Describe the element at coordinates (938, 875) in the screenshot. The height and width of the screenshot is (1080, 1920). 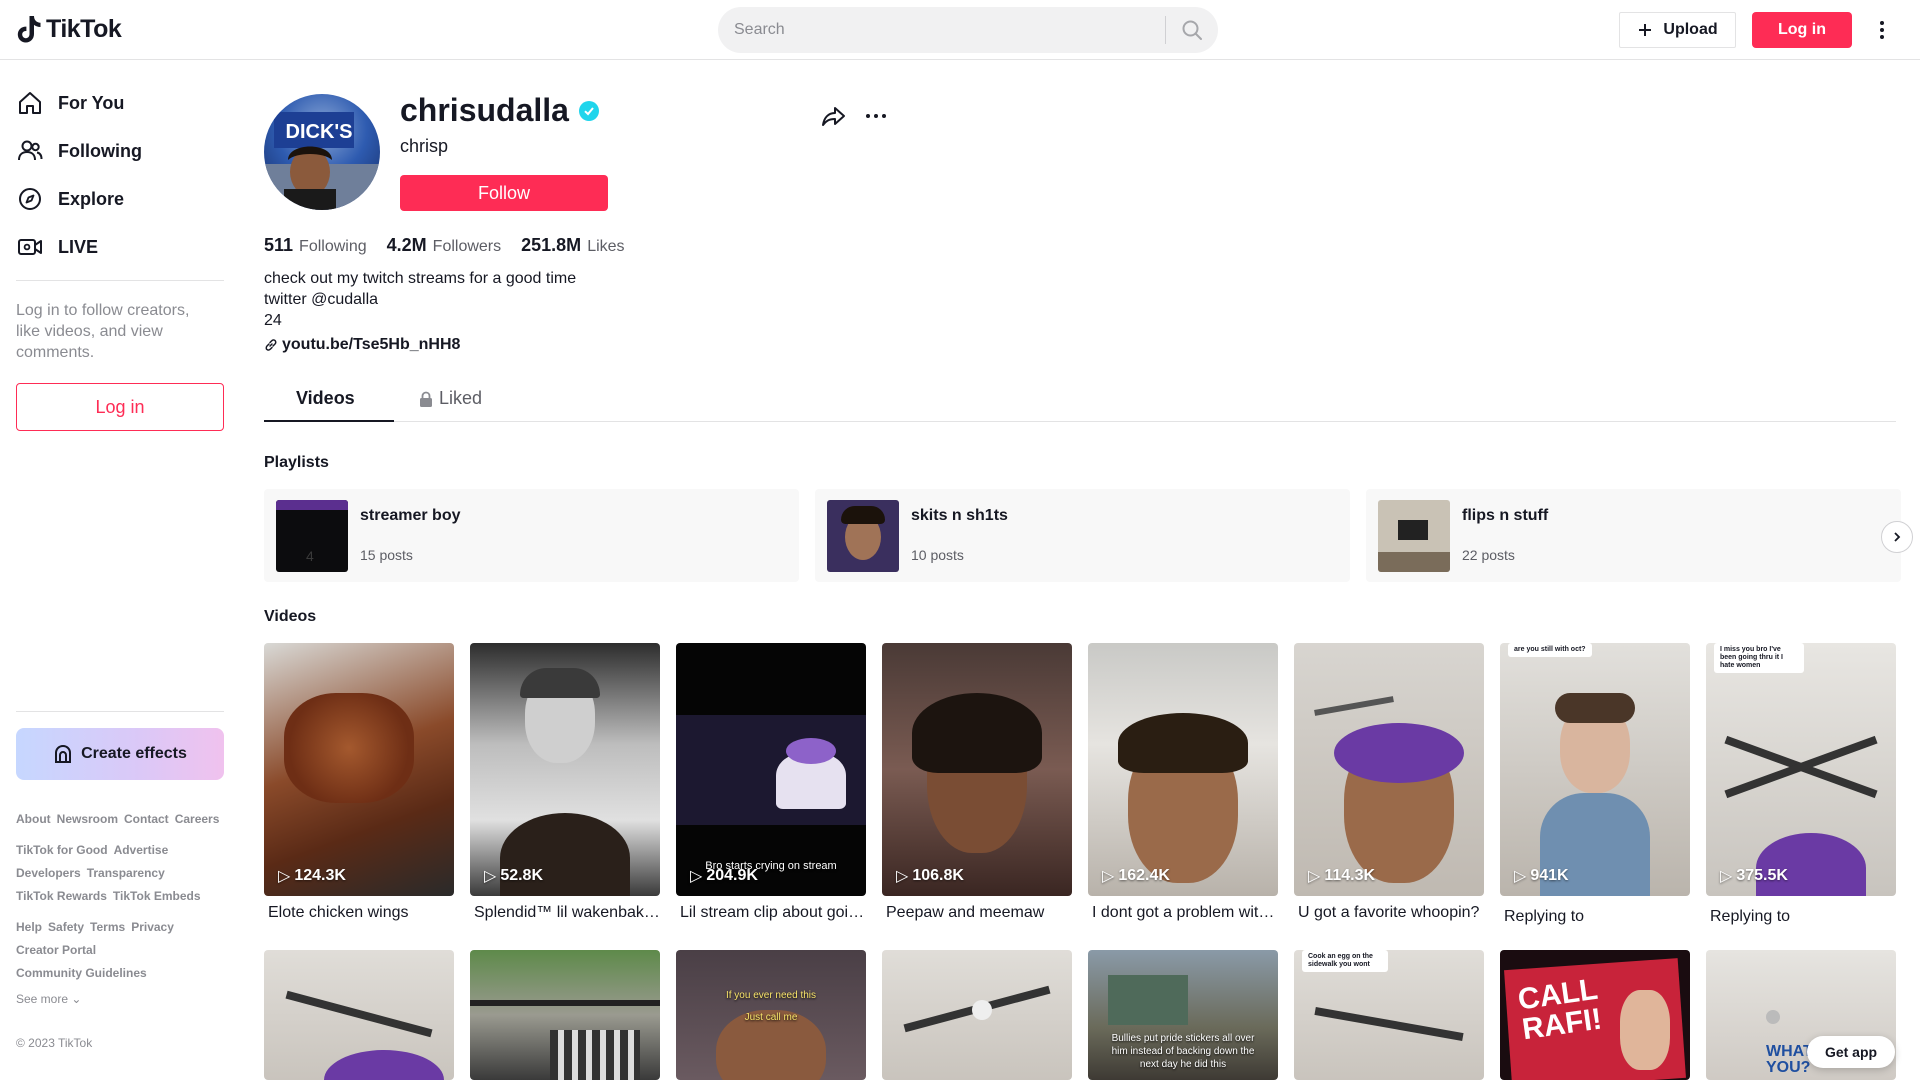
I see `views-value: 106.8K` at that location.